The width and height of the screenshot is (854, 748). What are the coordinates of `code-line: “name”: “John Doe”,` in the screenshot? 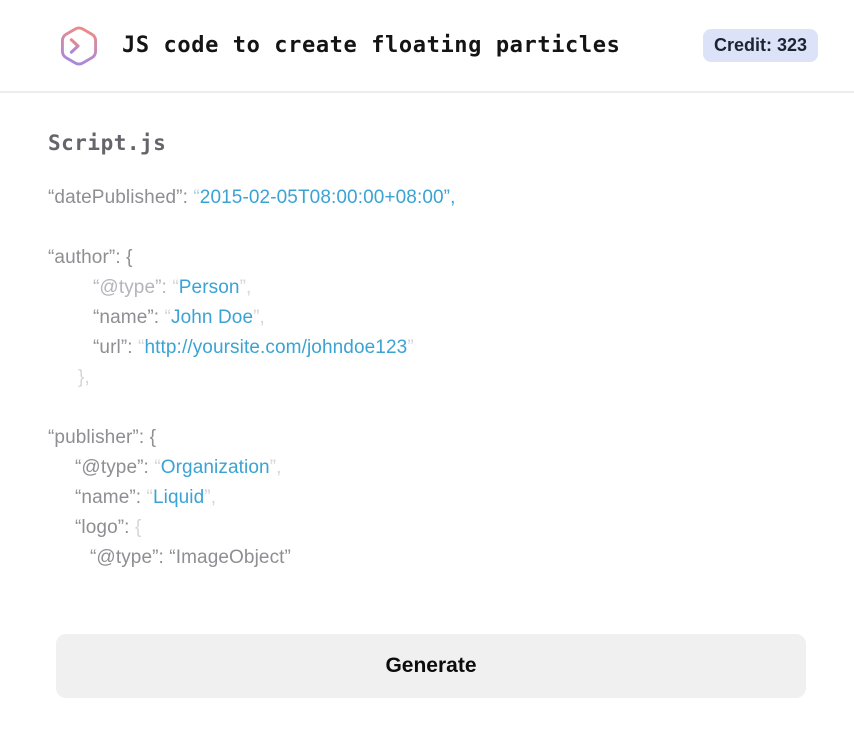 It's located at (427, 318).